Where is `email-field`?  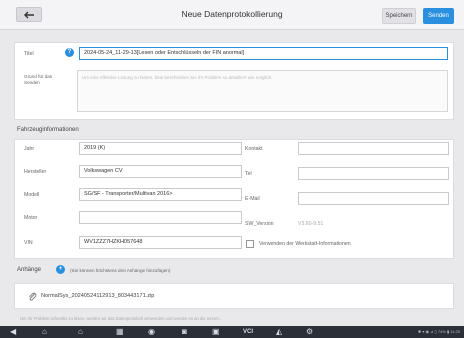 email-field is located at coordinates (373, 198).